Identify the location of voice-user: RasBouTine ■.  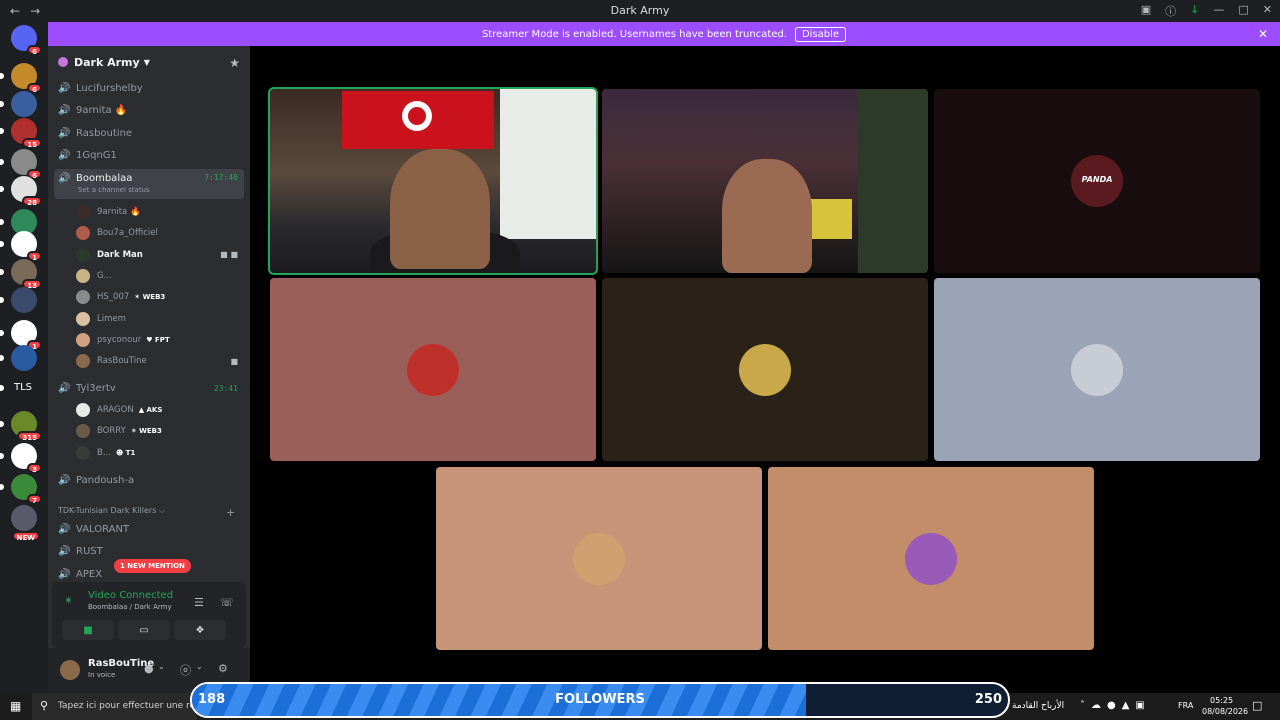
(160, 361).